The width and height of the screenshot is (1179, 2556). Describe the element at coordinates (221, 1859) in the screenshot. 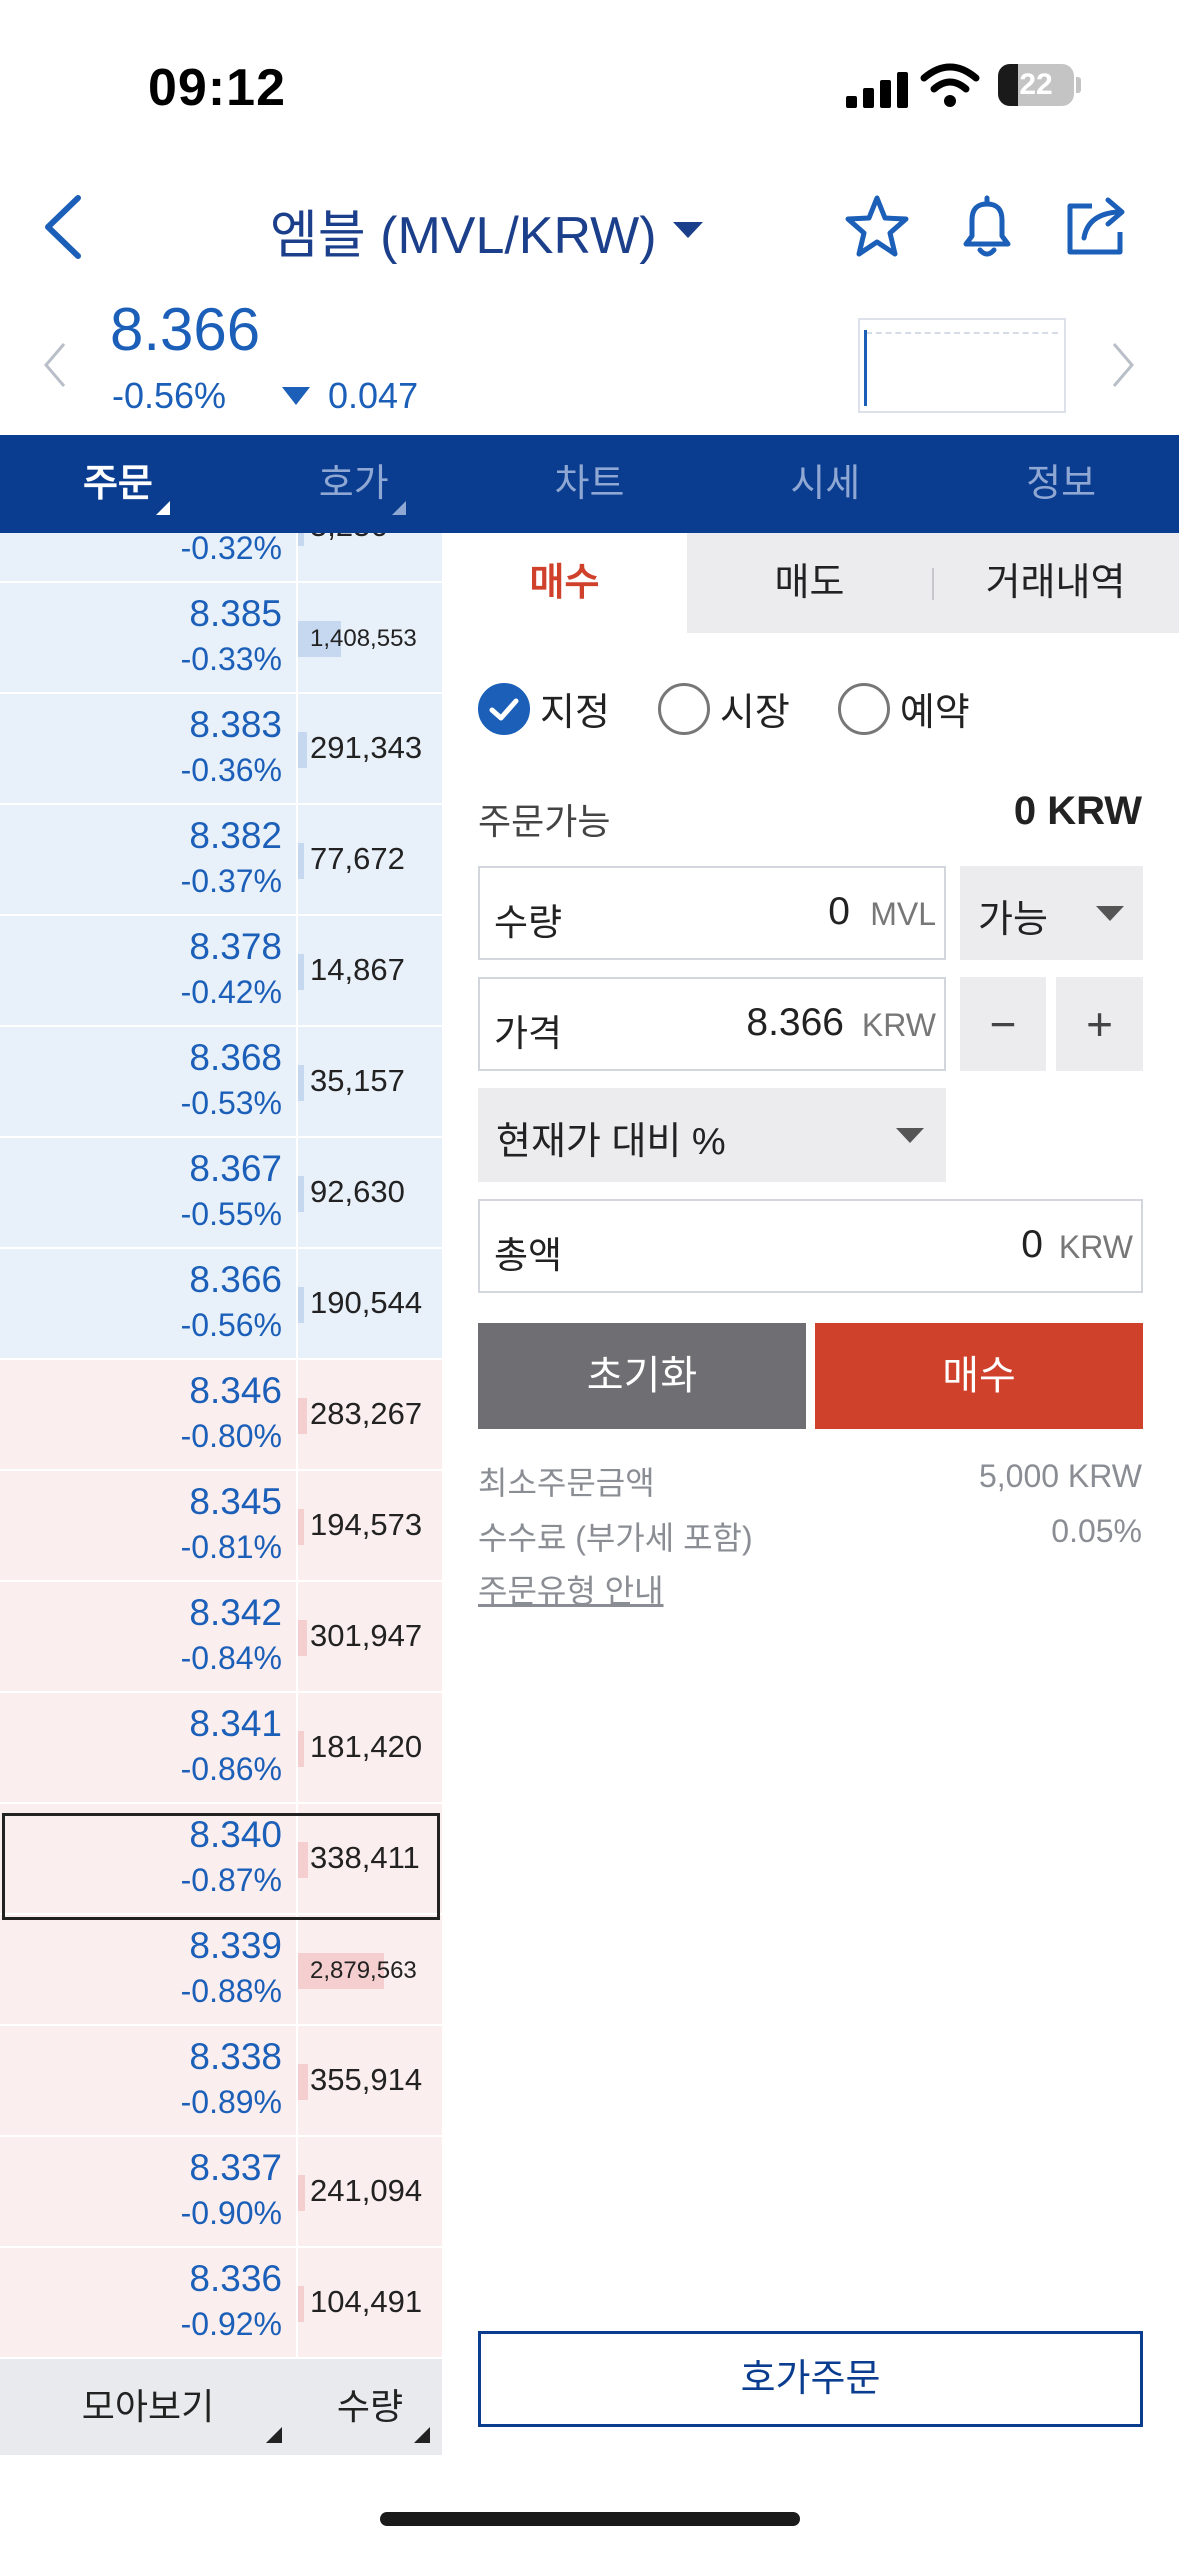

I see `orderbook-row: 8.340 -0.87% 338,411` at that location.